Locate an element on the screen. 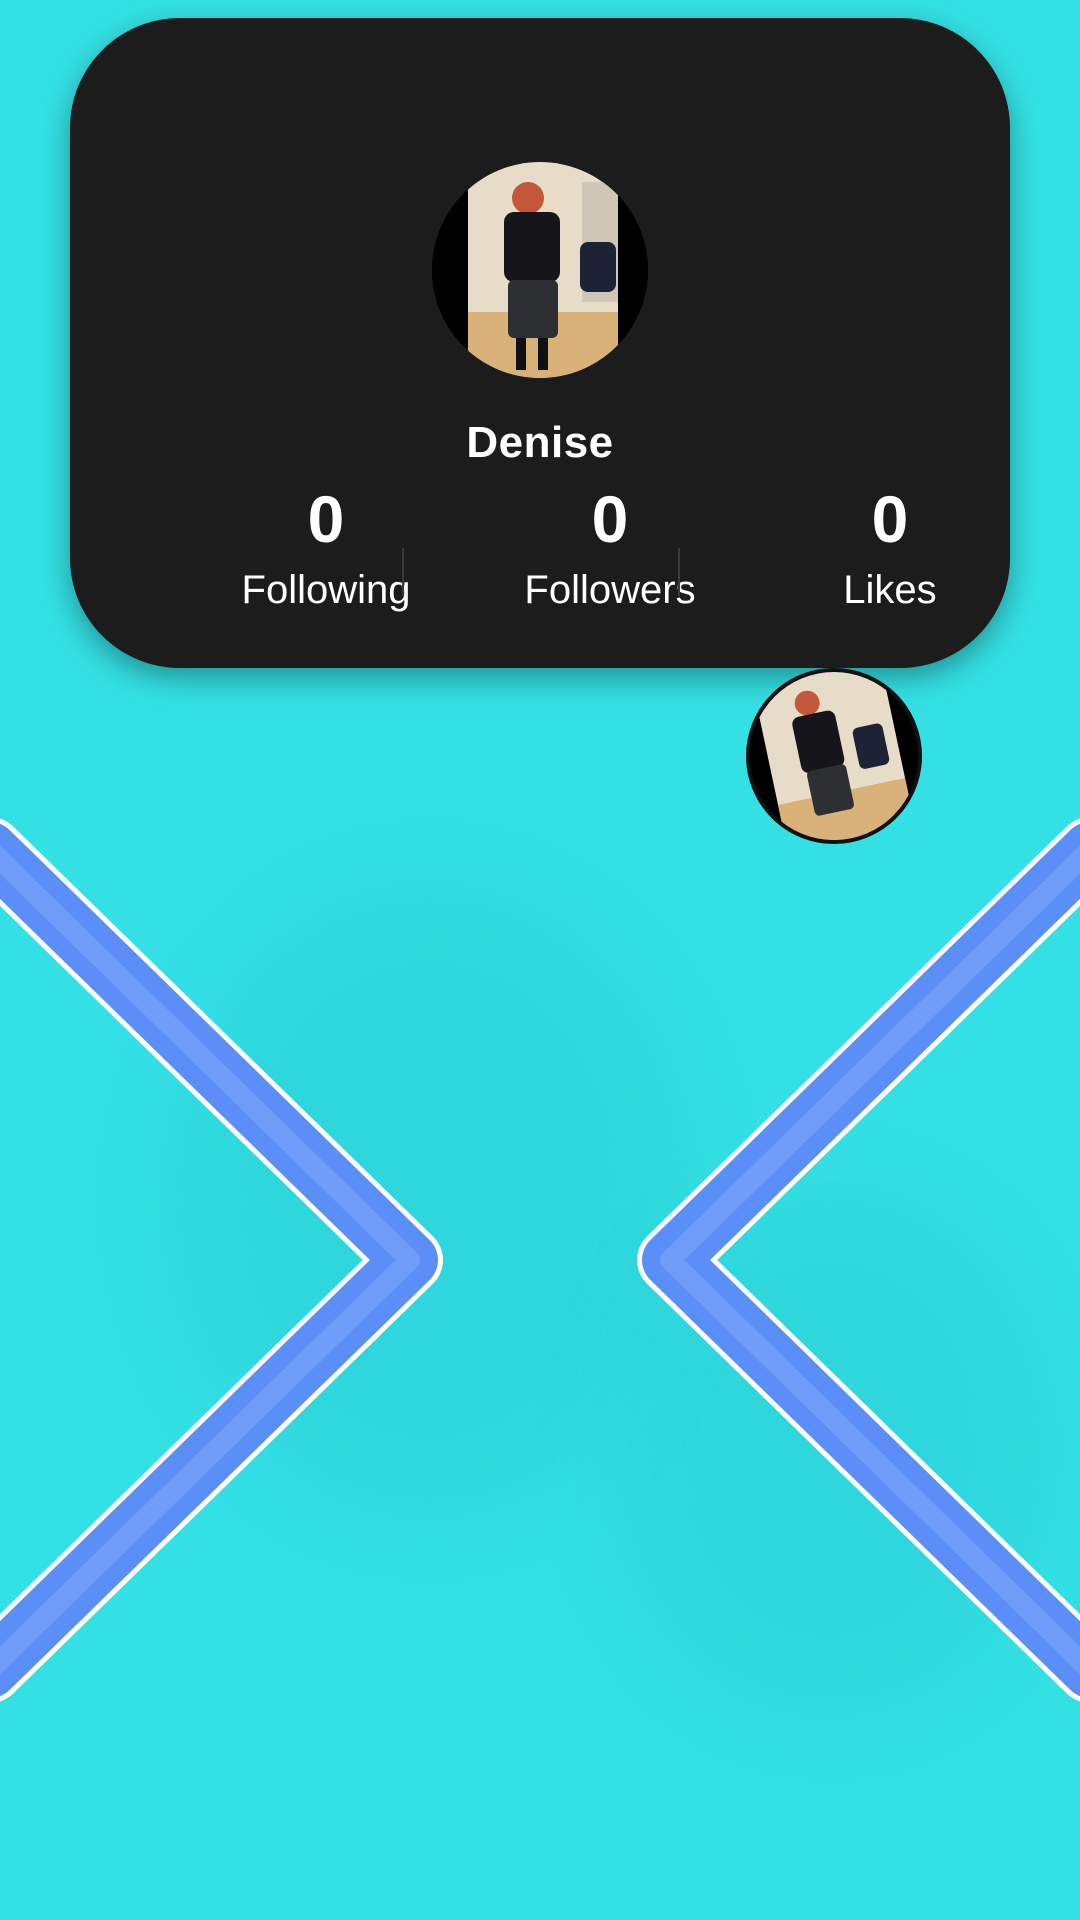 This screenshot has width=1080, height=1920. following-label: Following is located at coordinates (326, 590).